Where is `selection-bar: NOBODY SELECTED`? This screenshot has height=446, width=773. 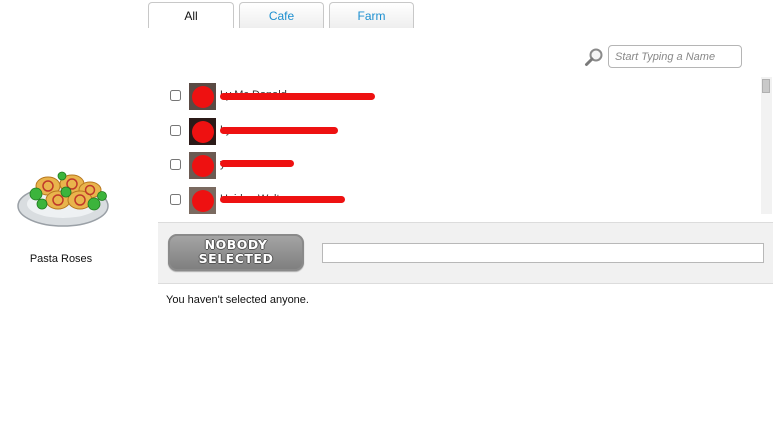
selection-bar: NOBODY SELECTED is located at coordinates (465, 253).